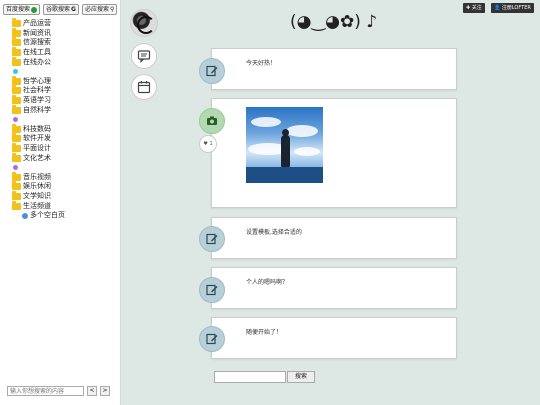 The width and height of the screenshot is (540, 405). I want to click on sidebar-item: 哲学心理, so click(38, 81).